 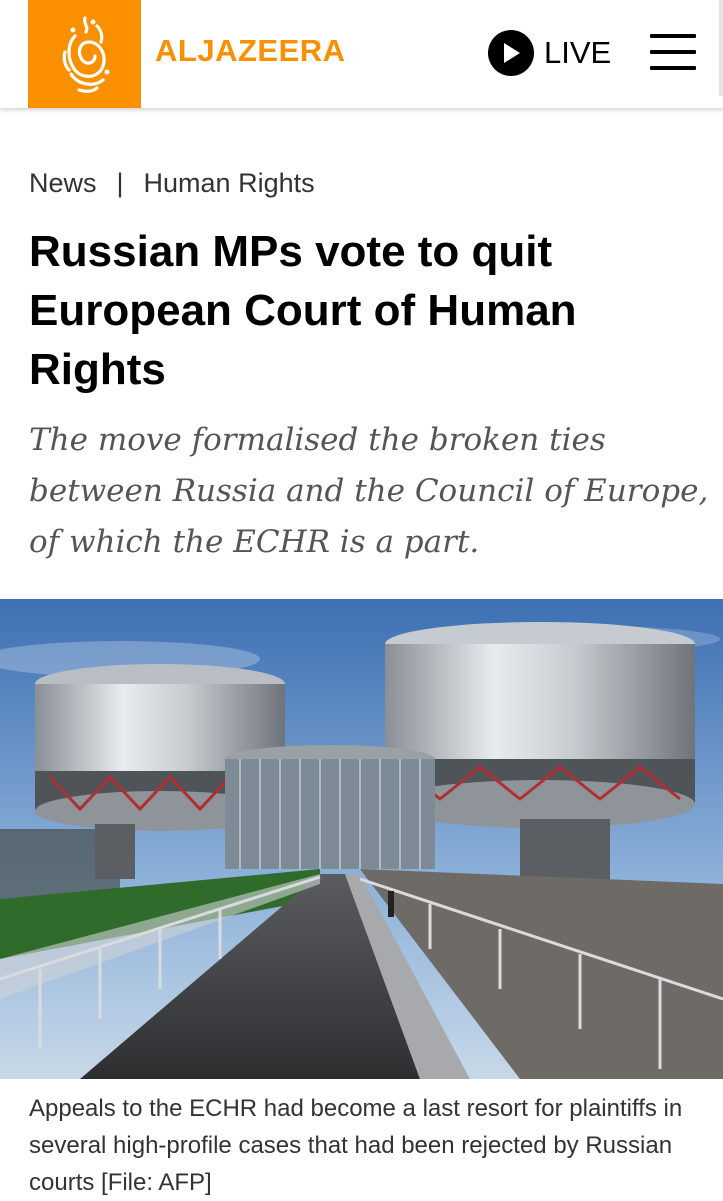 What do you see at coordinates (721, 48) in the screenshot?
I see `scroll-edge` at bounding box center [721, 48].